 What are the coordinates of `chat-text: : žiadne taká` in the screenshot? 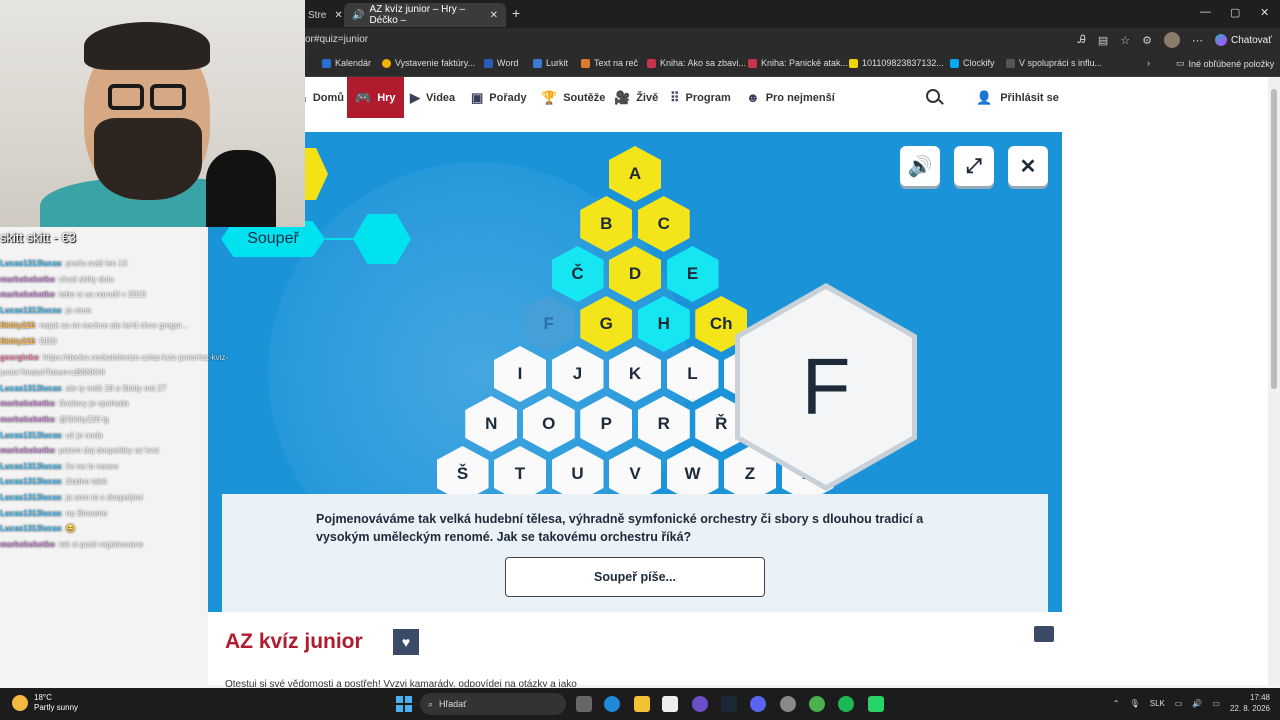 It's located at (84, 482).